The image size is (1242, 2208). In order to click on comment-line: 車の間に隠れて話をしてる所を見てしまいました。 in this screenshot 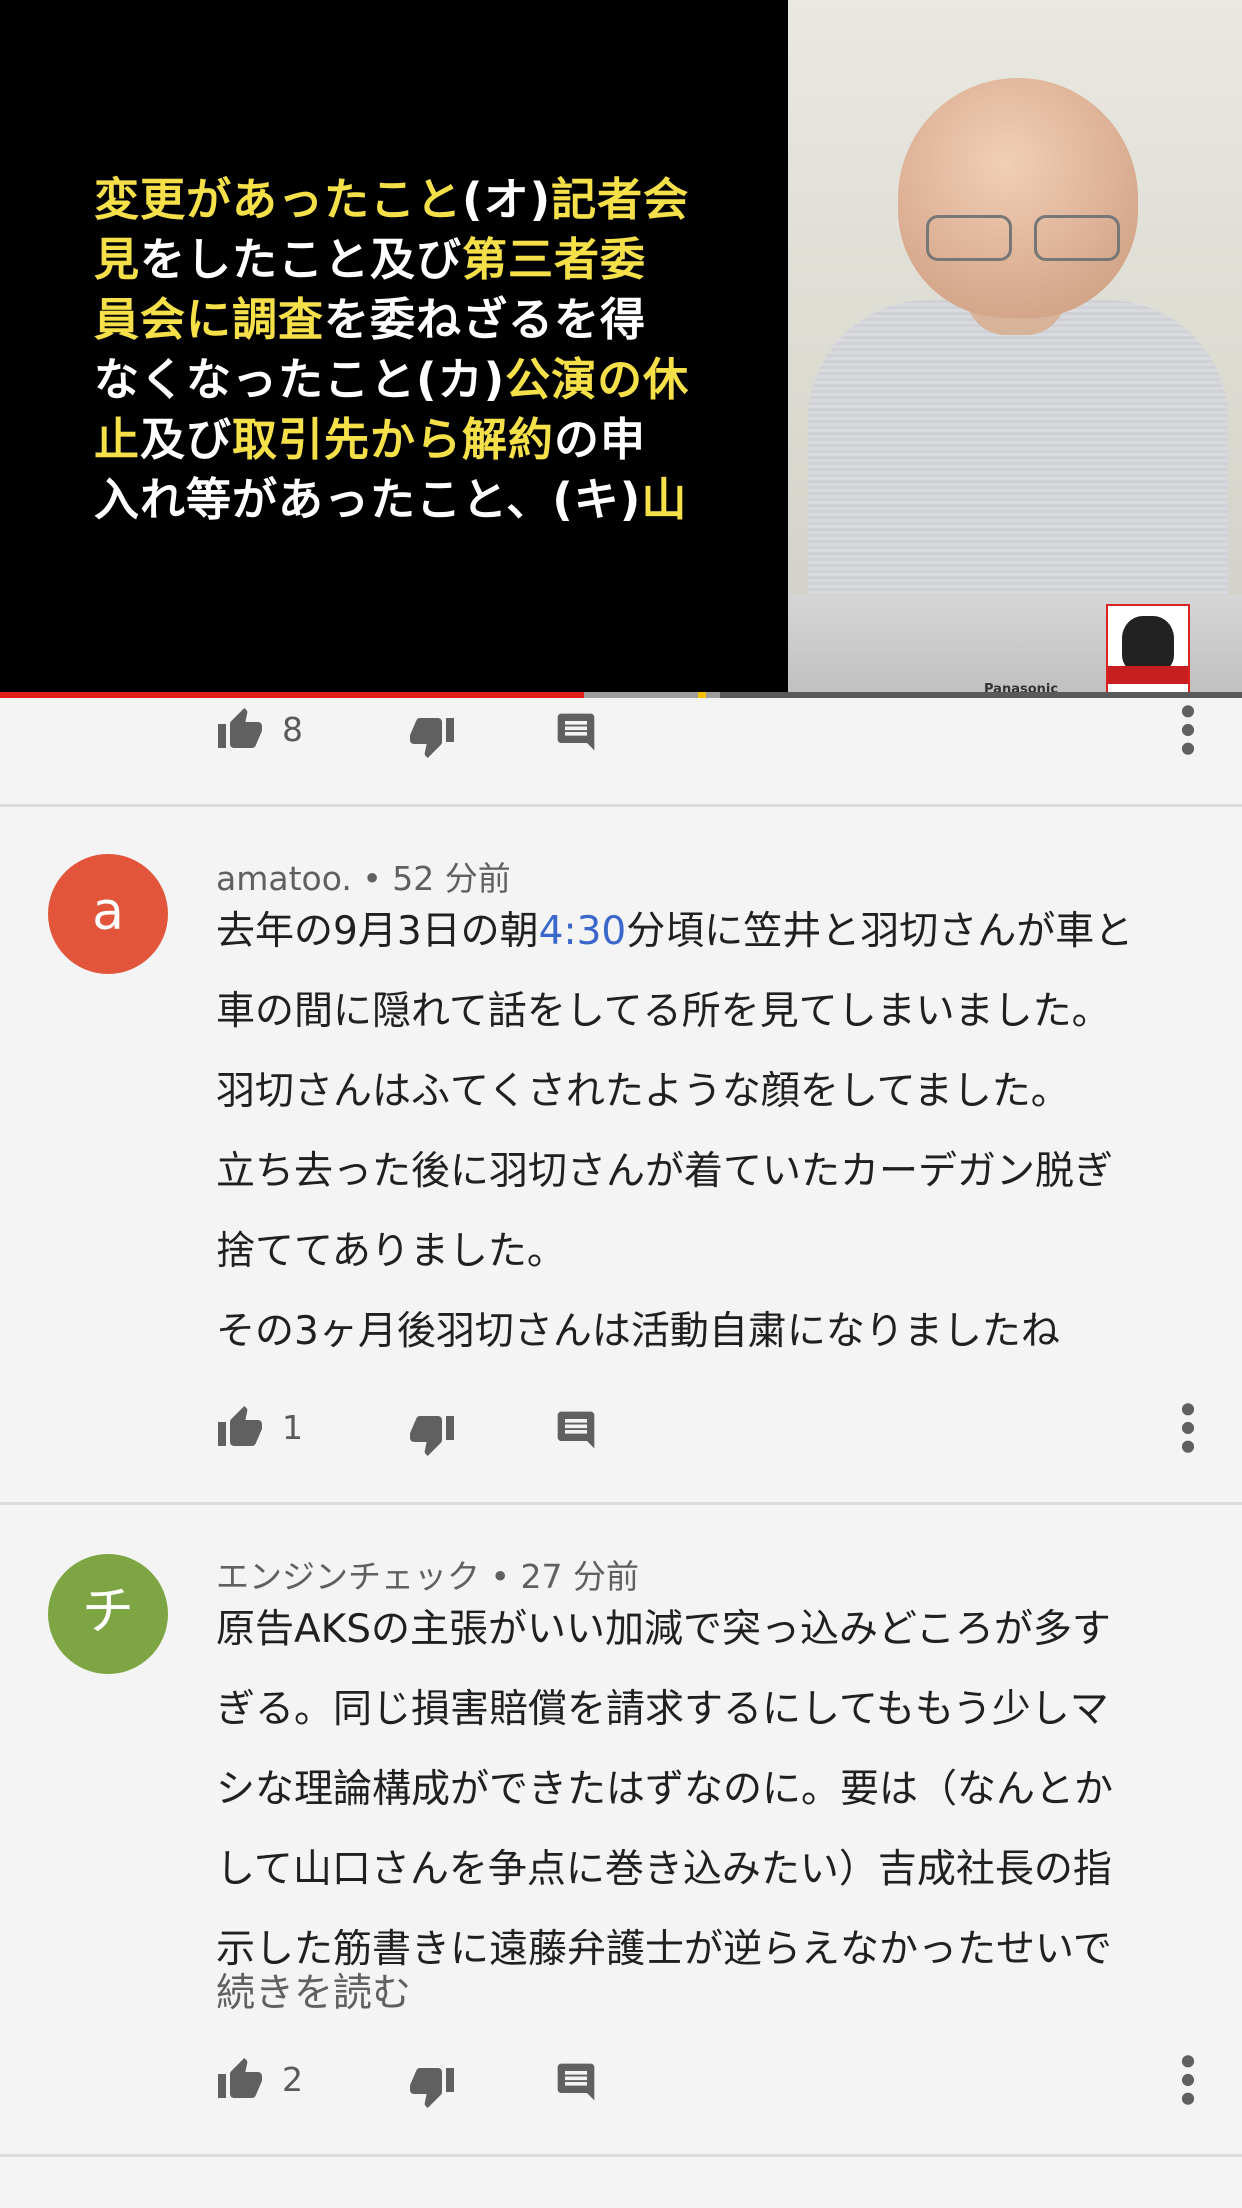, I will do `click(663, 1011)`.